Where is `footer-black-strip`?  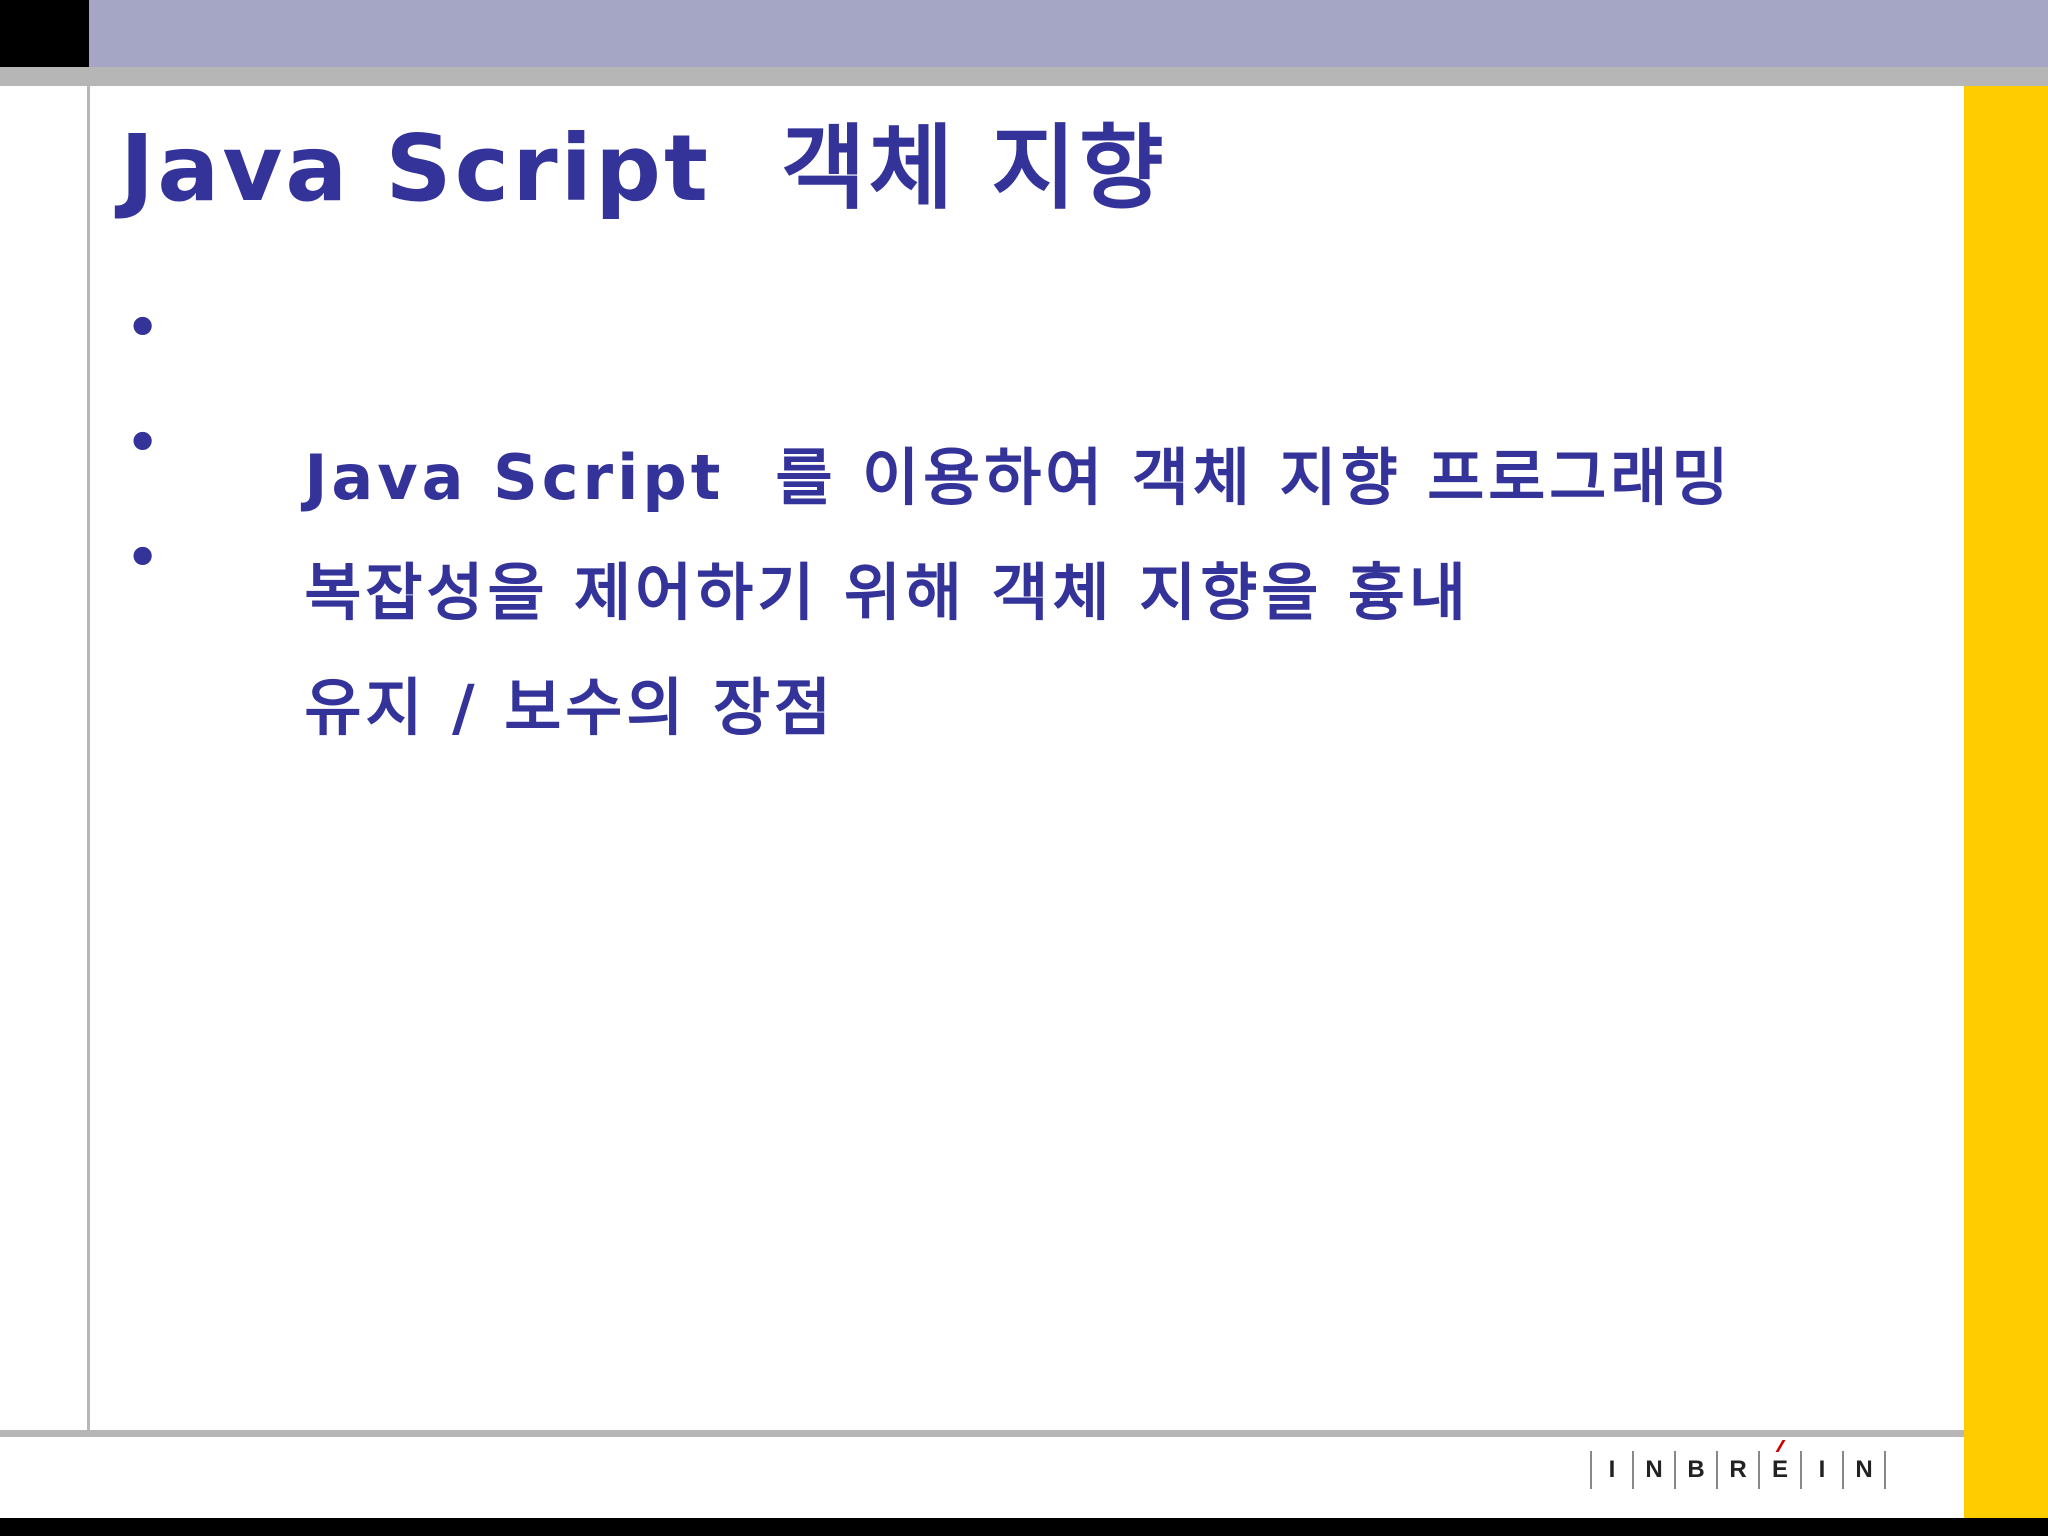
footer-black-strip is located at coordinates (1024, 1527).